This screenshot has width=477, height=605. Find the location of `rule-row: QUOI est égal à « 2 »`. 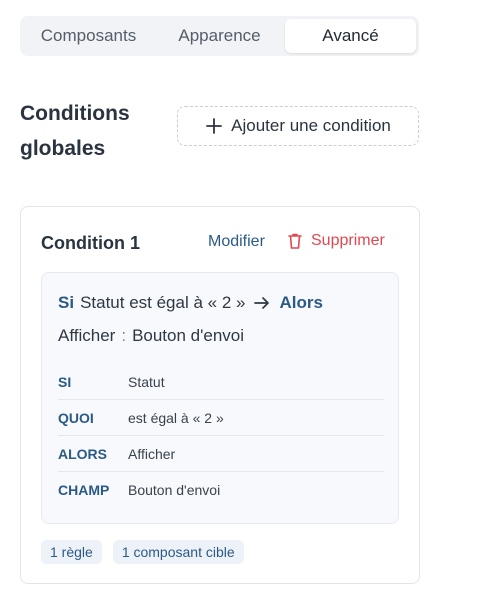

rule-row: QUOI est égal à « 2 » is located at coordinates (221, 418).